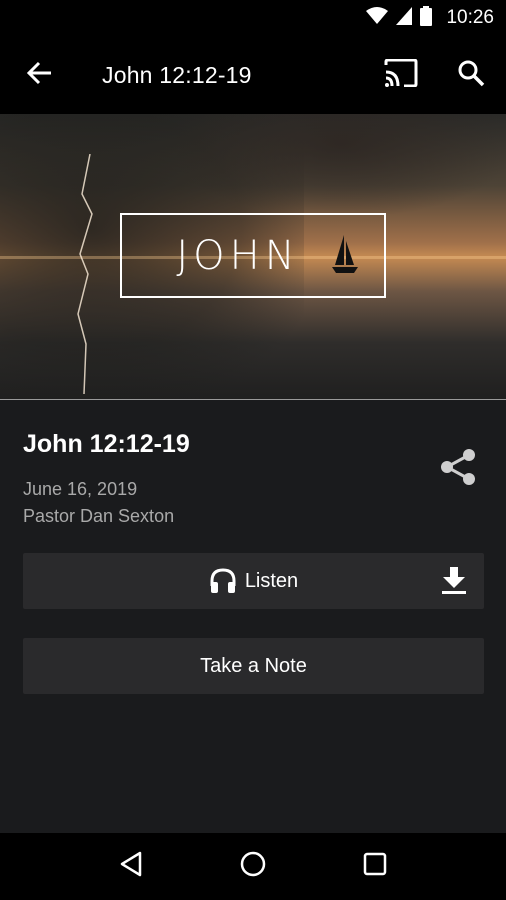  I want to click on take-note-button: Take a Note, so click(253, 666).